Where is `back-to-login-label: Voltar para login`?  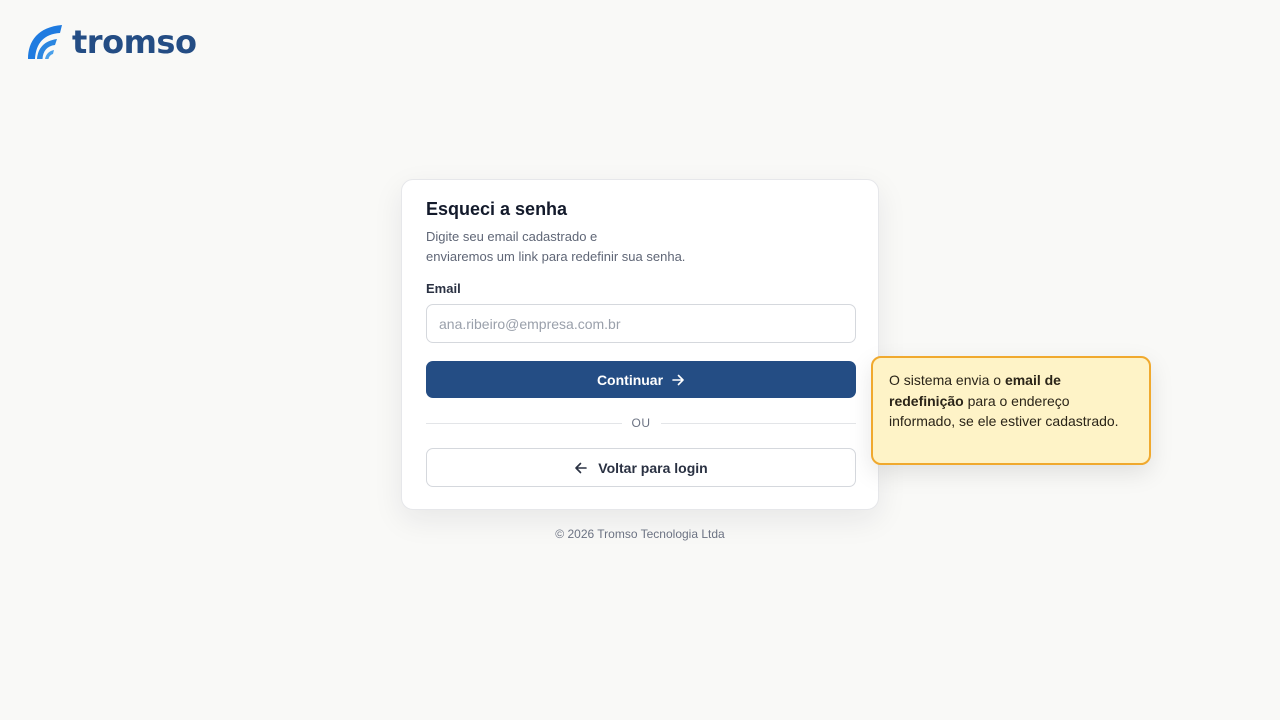
back-to-login-label: Voltar para login is located at coordinates (653, 467).